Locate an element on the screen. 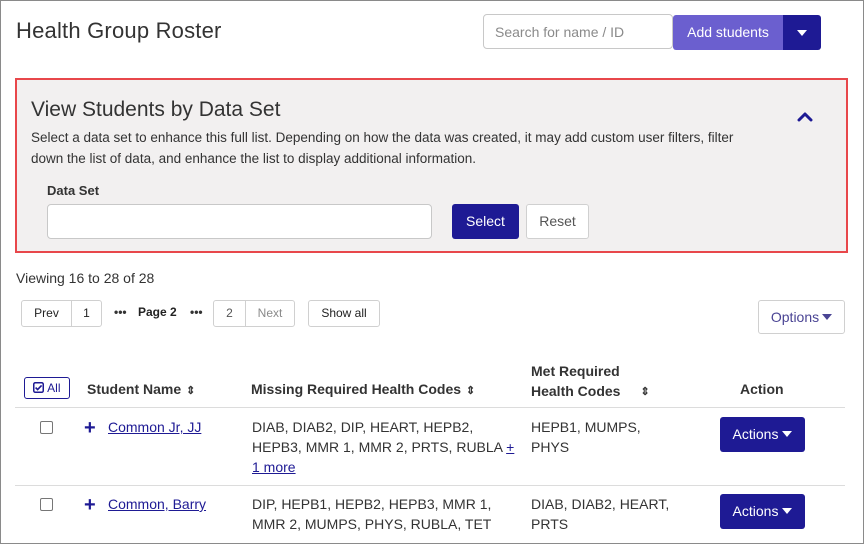 The image size is (864, 544). student-name-link: Common, Barry is located at coordinates (157, 504).